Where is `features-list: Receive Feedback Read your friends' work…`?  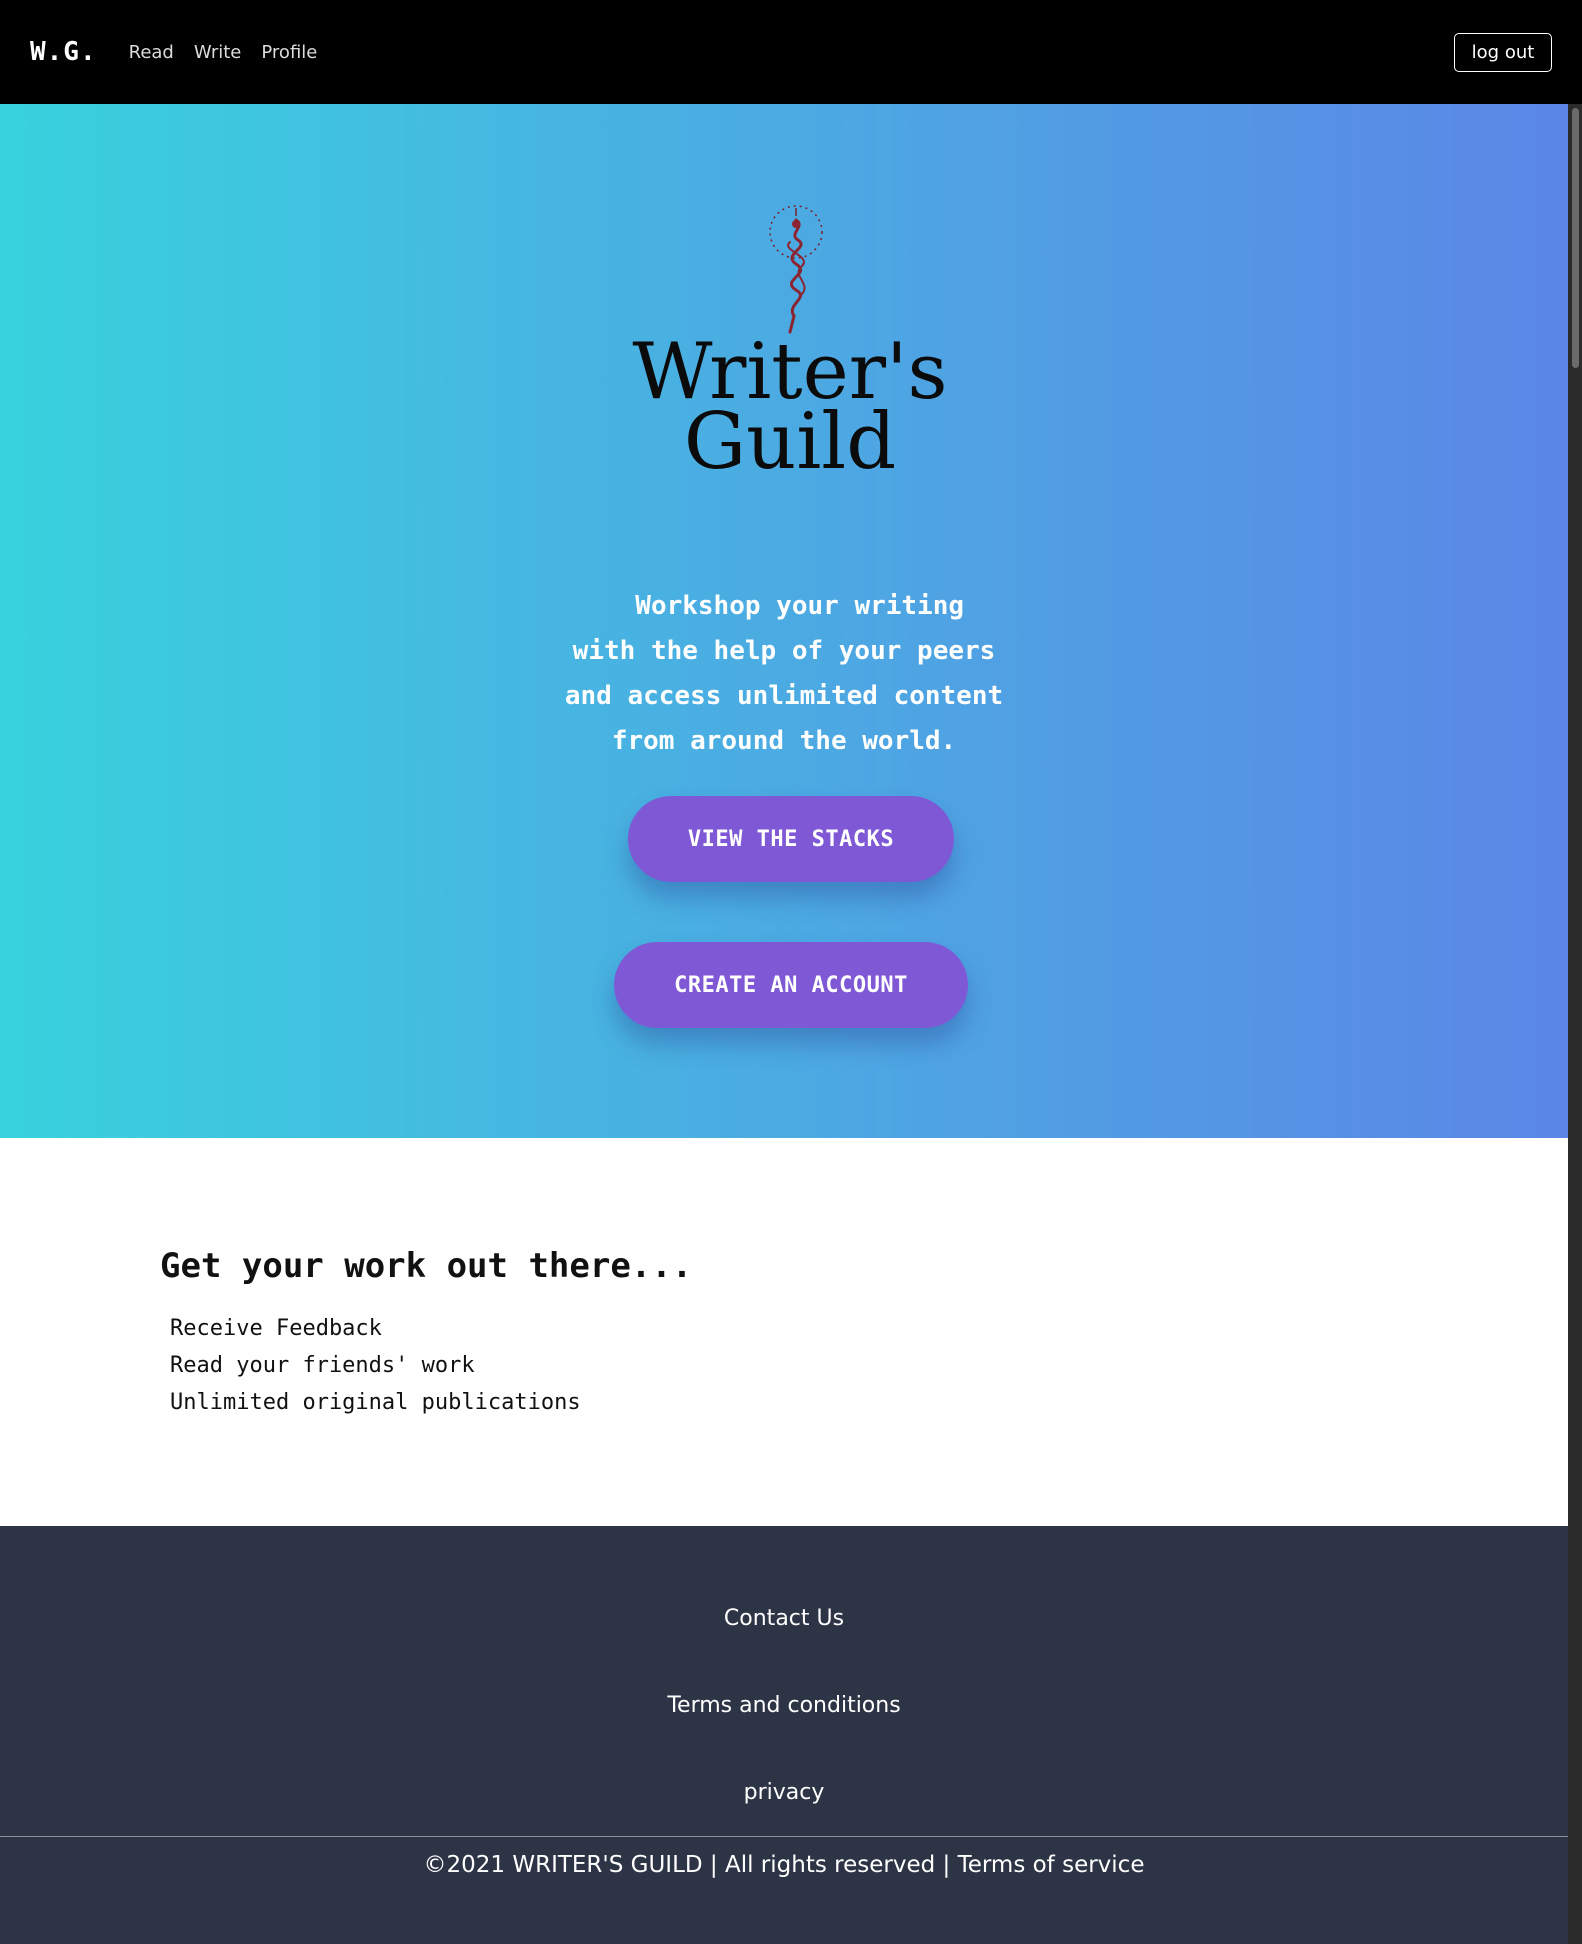 features-list: Receive Feedback Read your friends' work… is located at coordinates (375, 1365).